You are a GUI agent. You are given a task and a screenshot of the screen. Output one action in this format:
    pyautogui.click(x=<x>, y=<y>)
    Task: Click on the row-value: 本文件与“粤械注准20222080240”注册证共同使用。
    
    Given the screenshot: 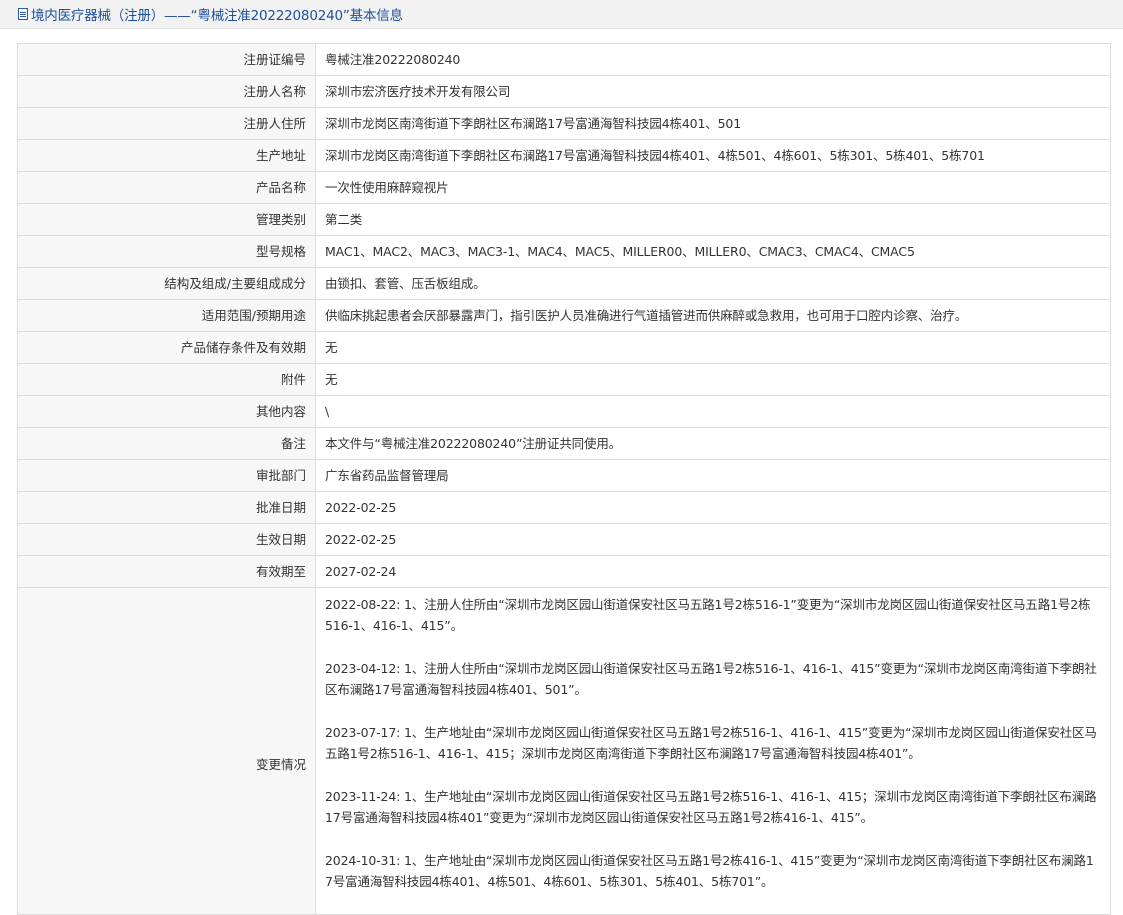 What is the action you would take?
    pyautogui.click(x=713, y=443)
    